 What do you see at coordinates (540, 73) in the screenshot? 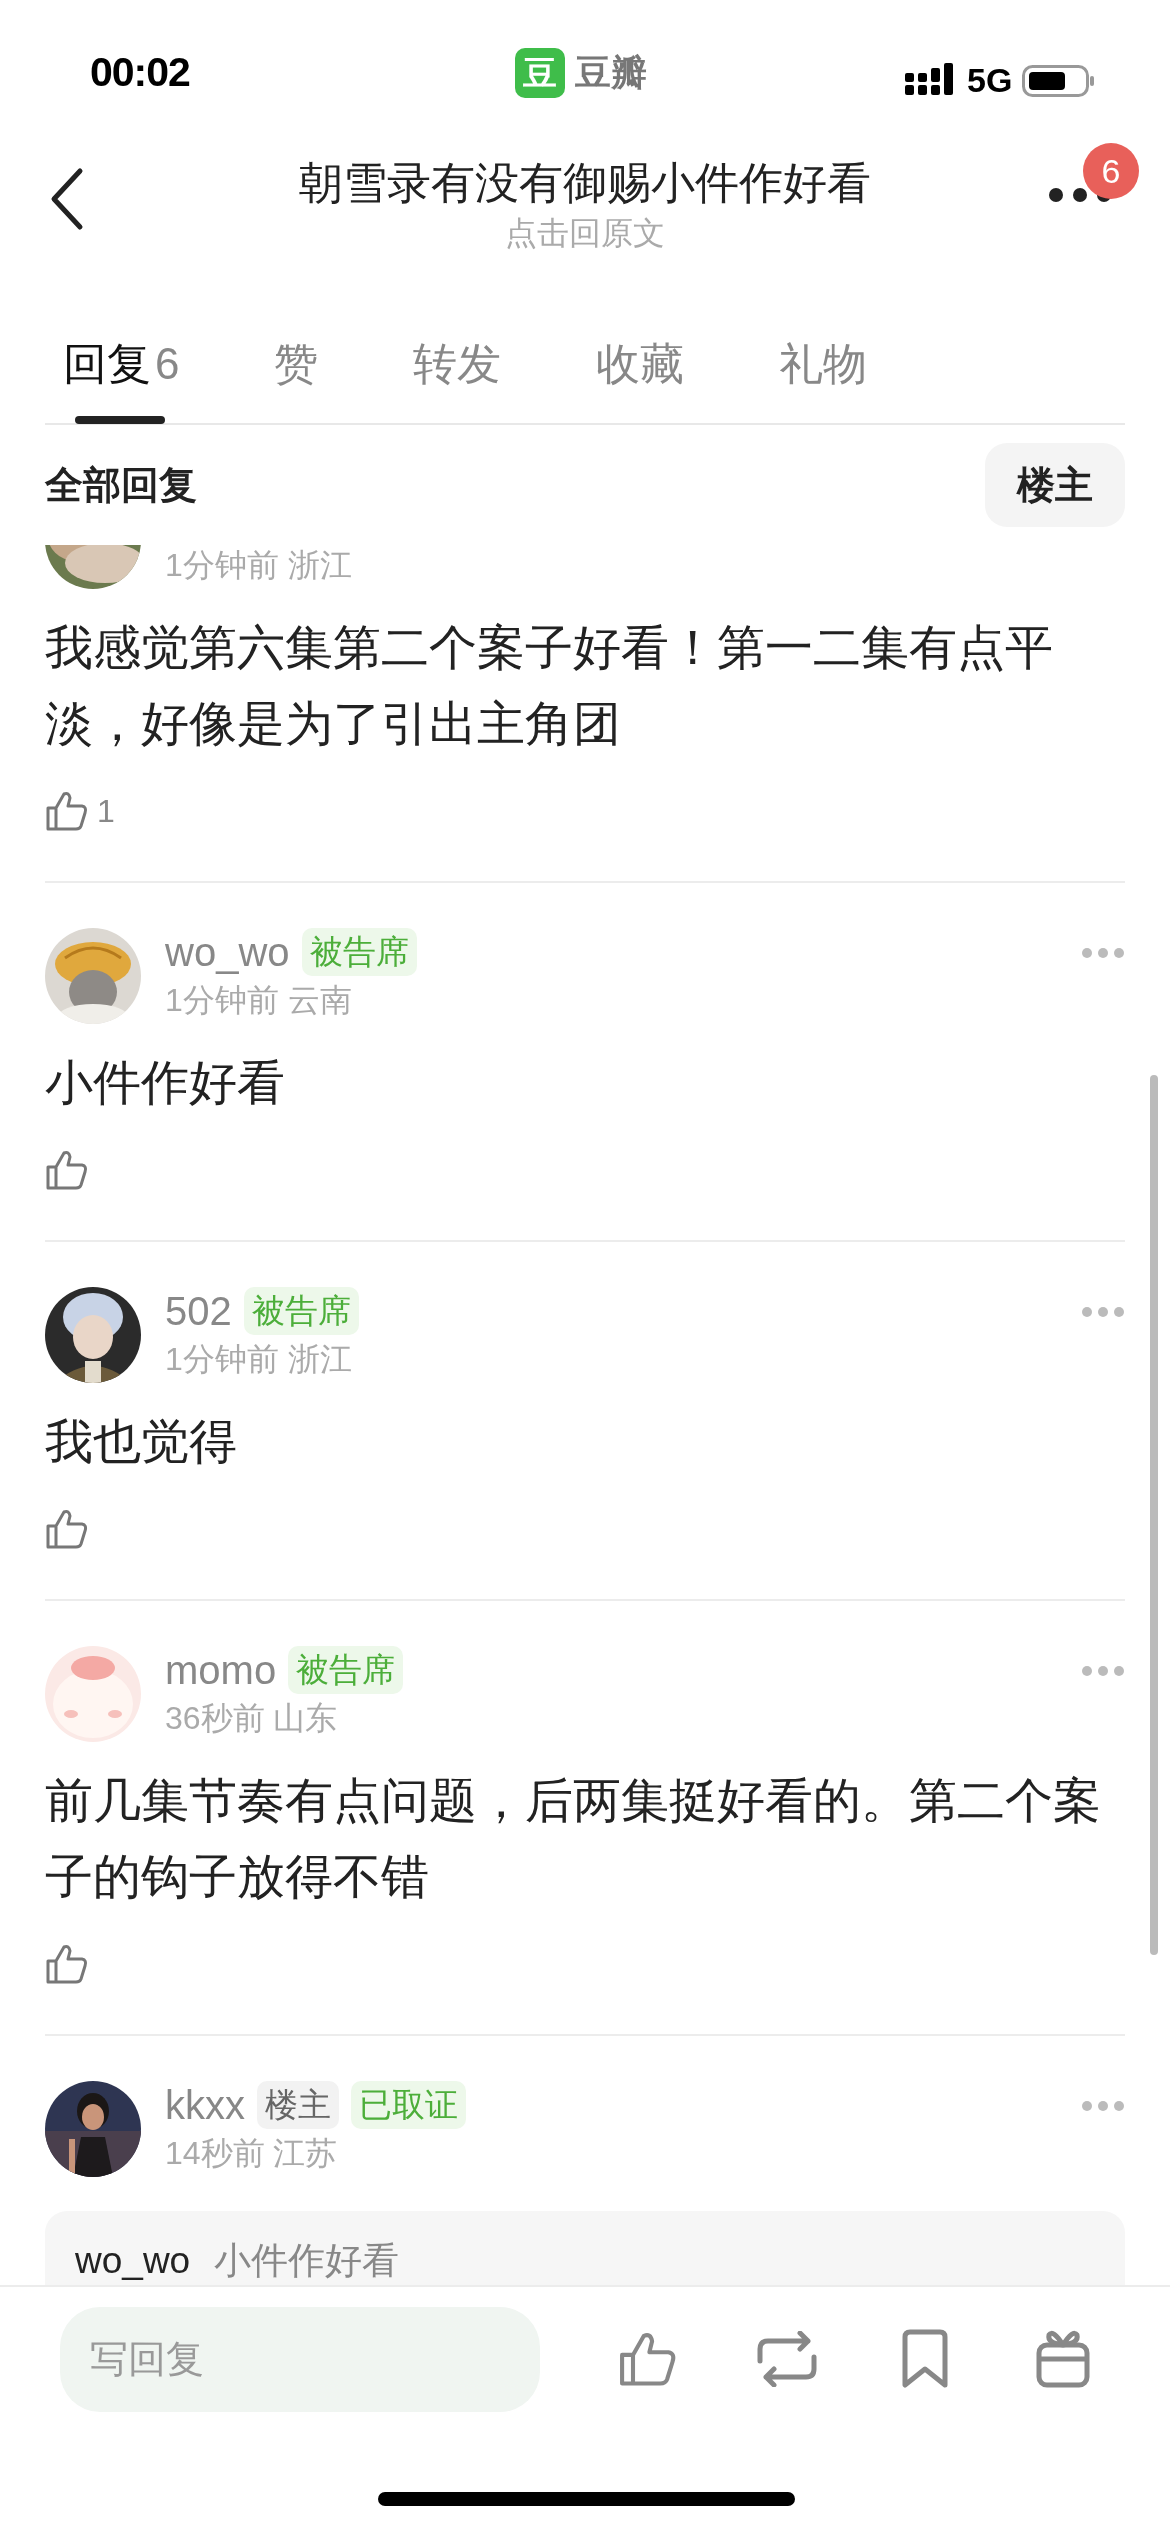
I see `app-icon: 豆` at bounding box center [540, 73].